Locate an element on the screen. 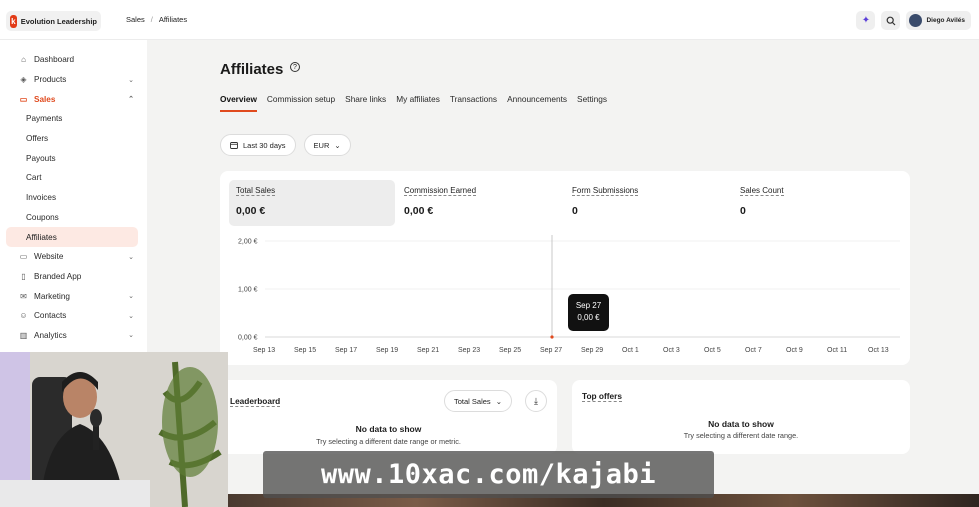  x-tick-label: Sep 29 is located at coordinates (592, 350).